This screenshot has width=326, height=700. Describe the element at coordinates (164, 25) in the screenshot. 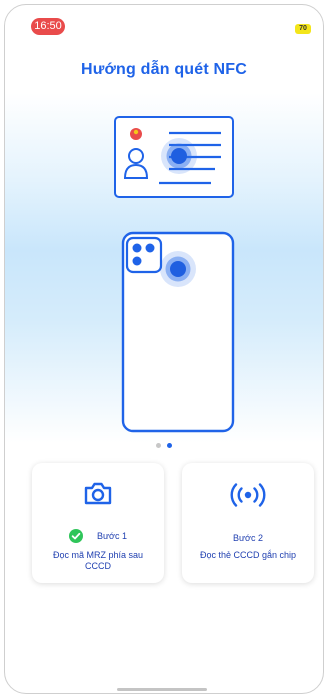

I see `status-bar: 16:50 70` at that location.